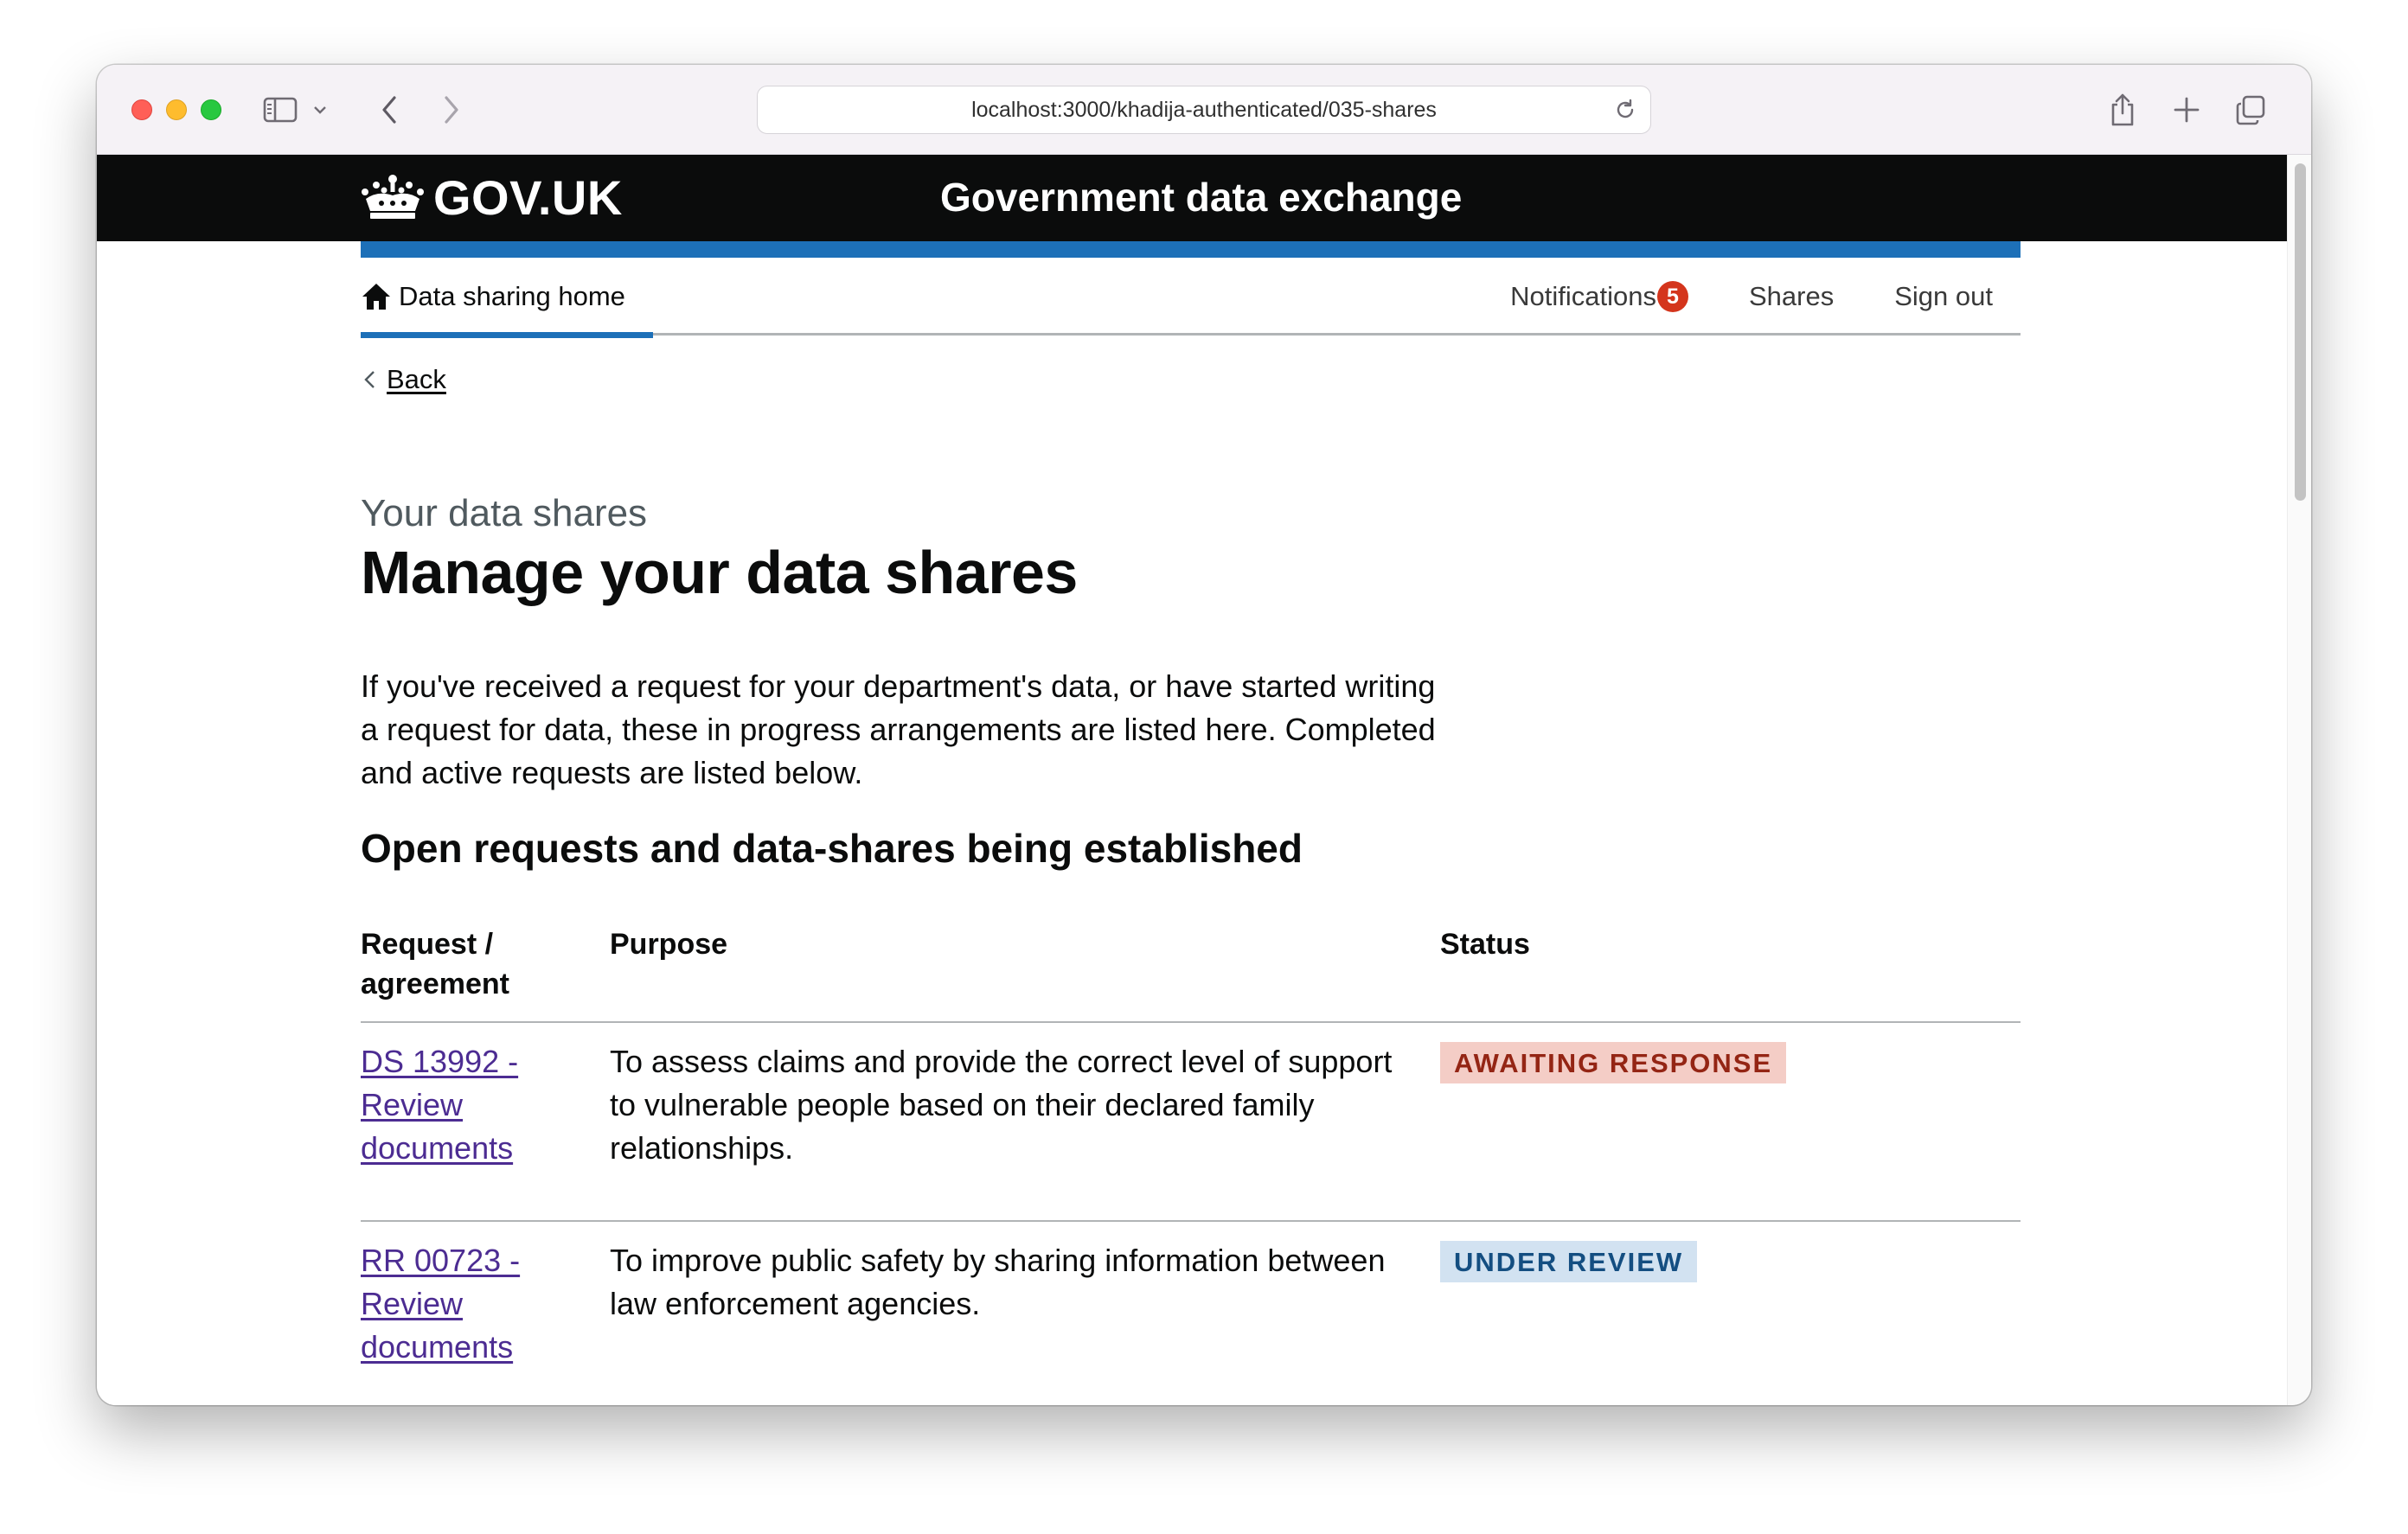  I want to click on nav-home-label: Data sharing home, so click(512, 296).